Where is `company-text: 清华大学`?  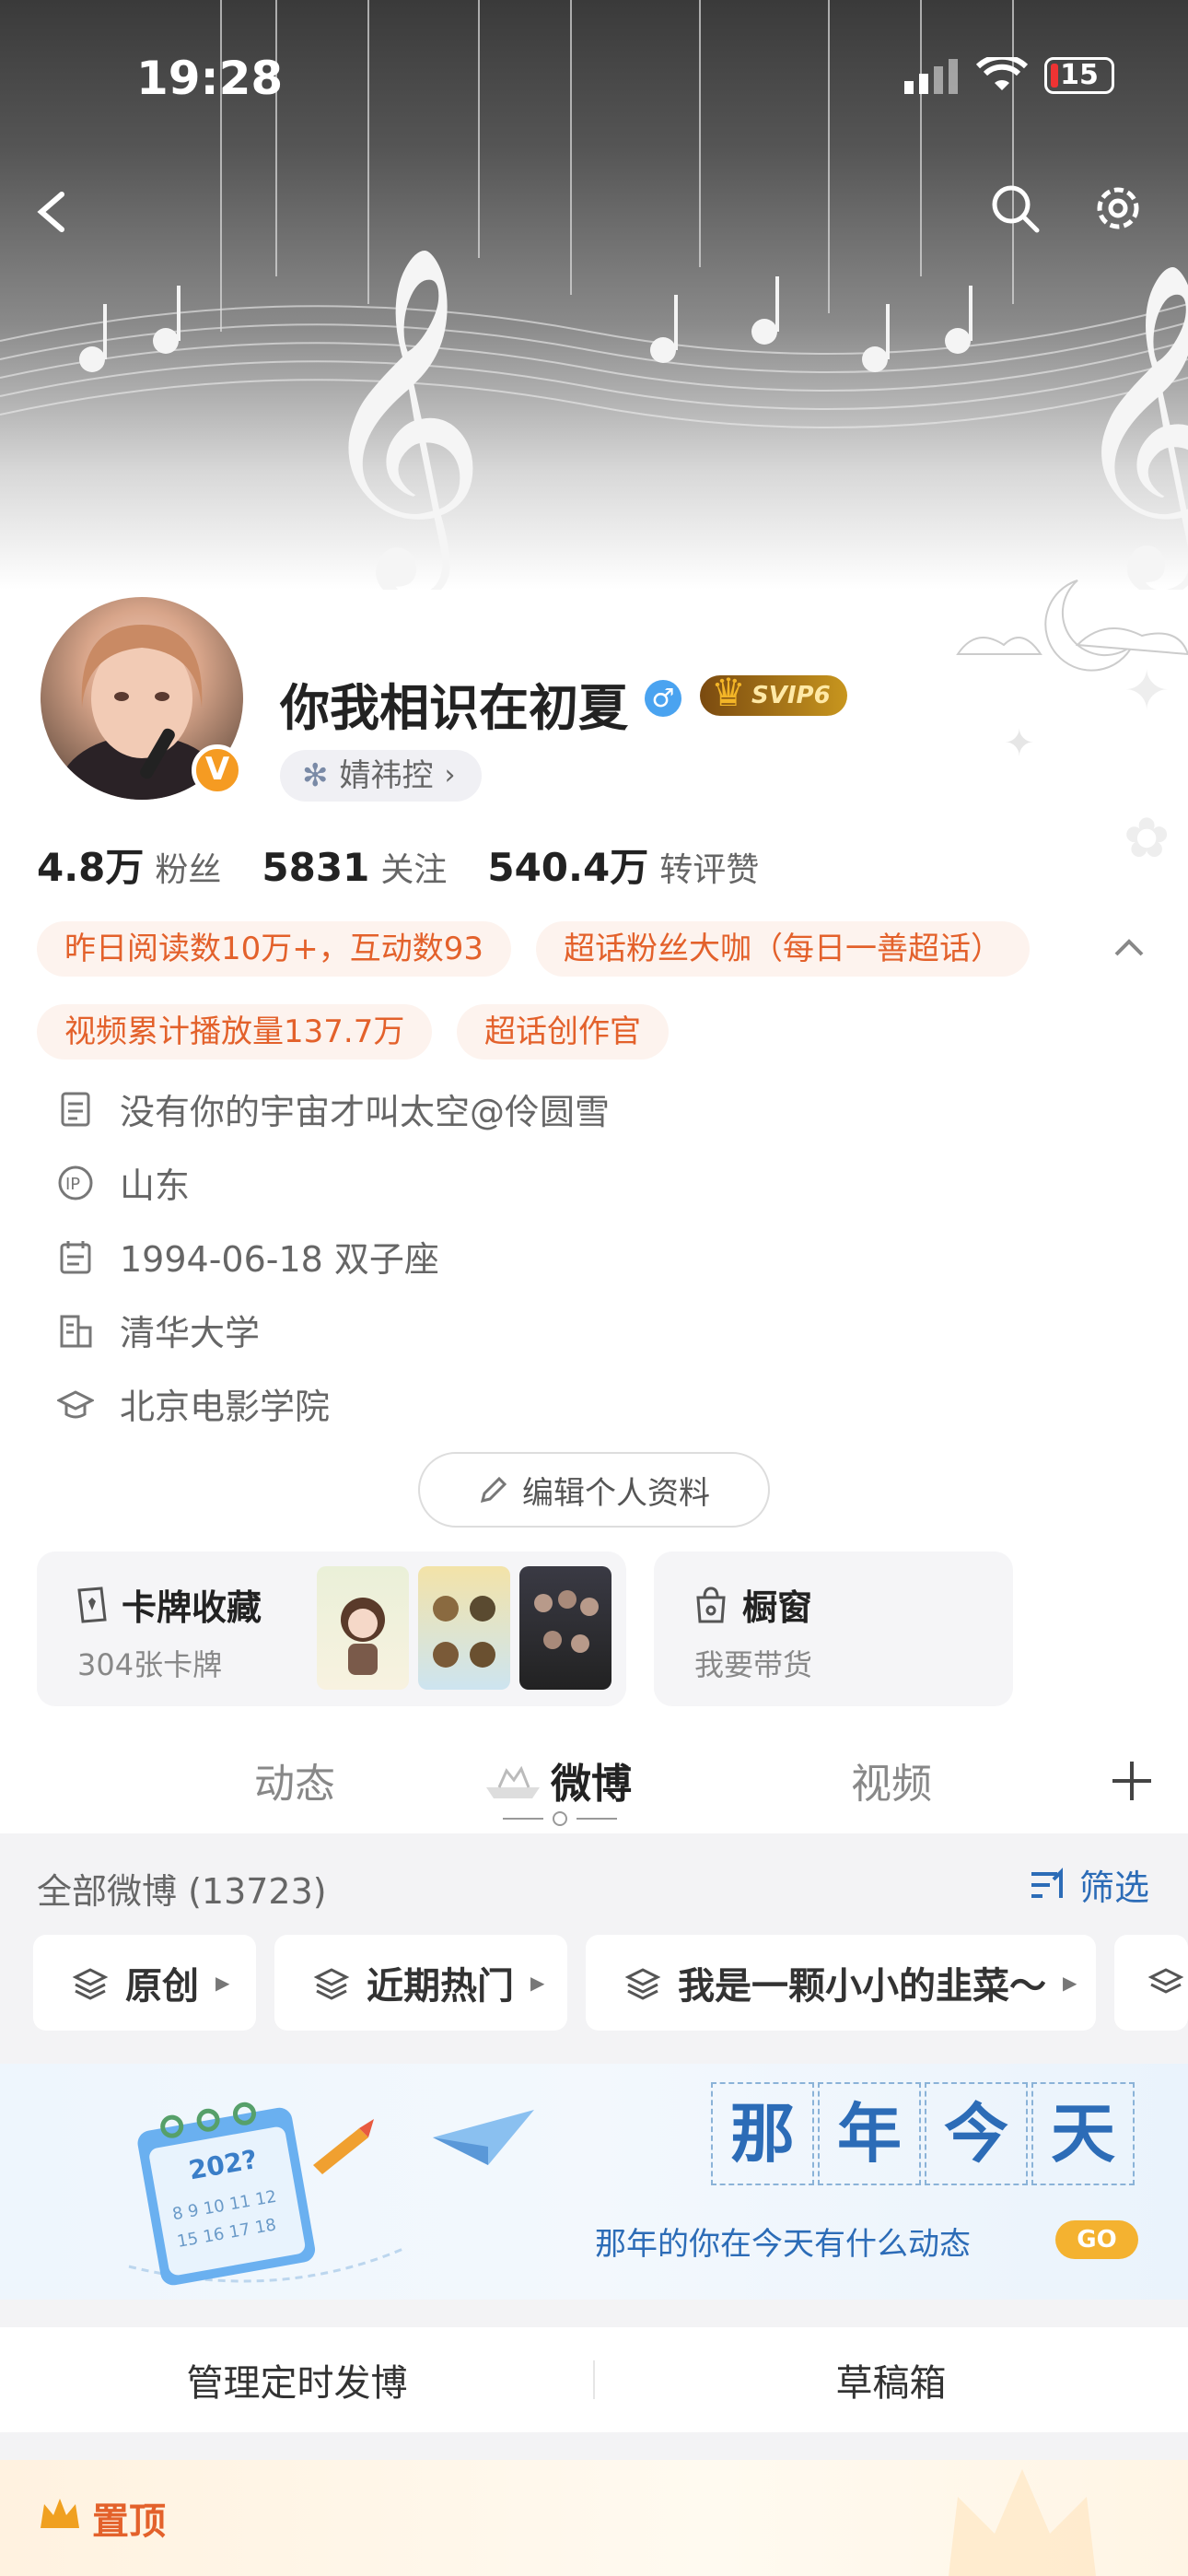
company-text: 清华大学 is located at coordinates (190, 1333).